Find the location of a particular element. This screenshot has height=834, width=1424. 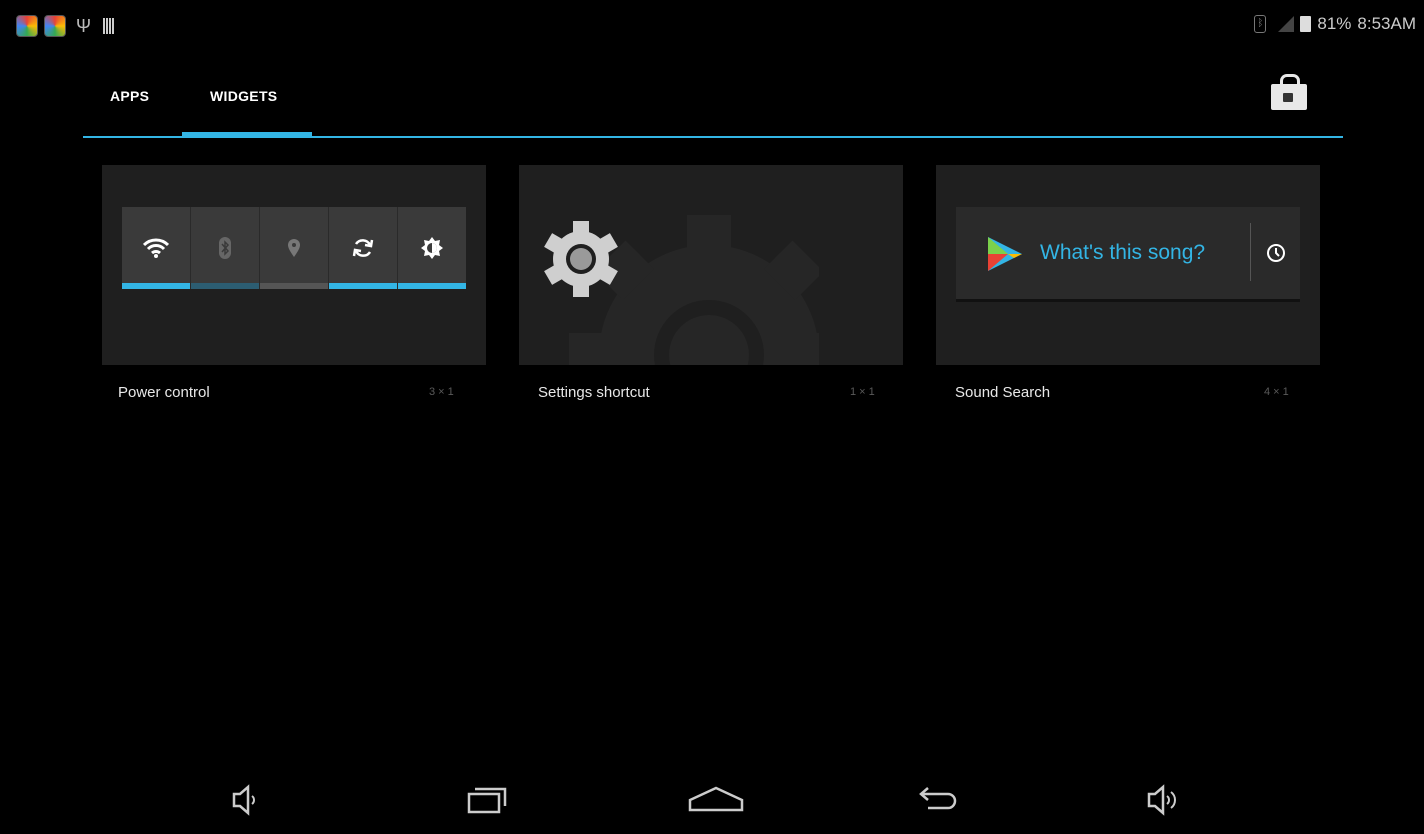

battery-percent: 81% is located at coordinates (1334, 23).